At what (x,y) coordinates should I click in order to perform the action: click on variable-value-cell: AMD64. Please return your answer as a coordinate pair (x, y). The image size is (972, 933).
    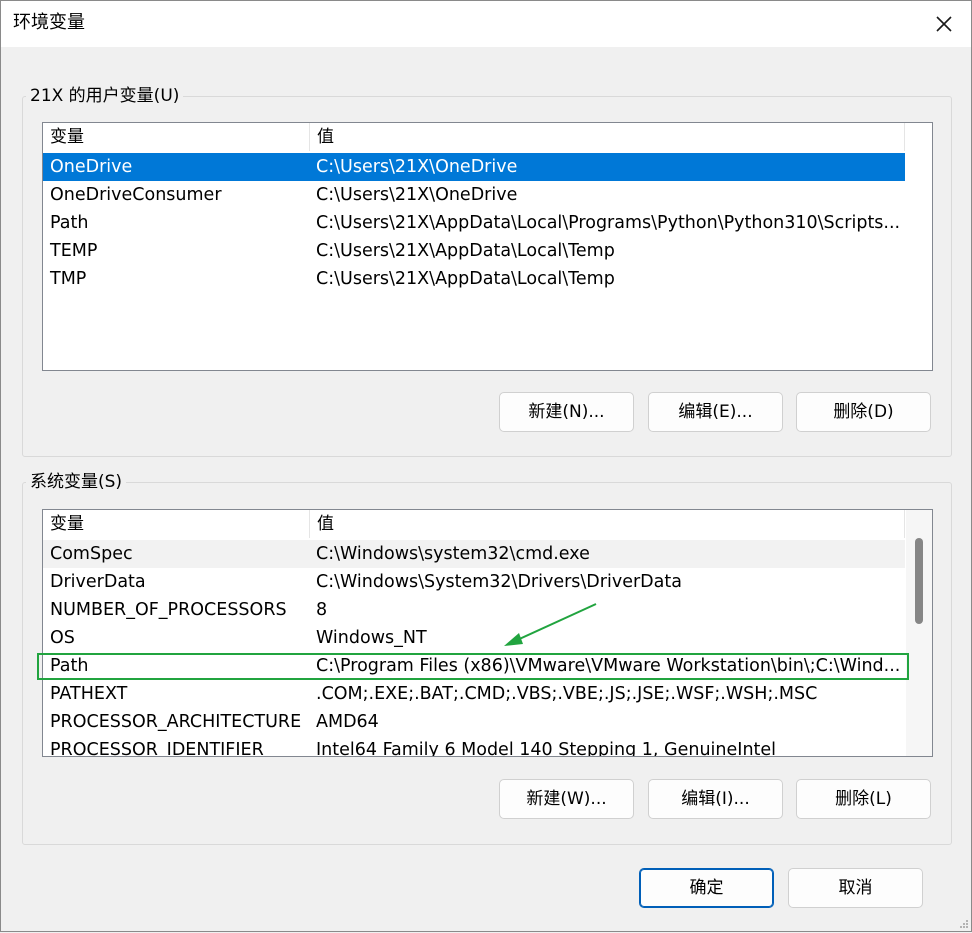
    Looking at the image, I should click on (347, 722).